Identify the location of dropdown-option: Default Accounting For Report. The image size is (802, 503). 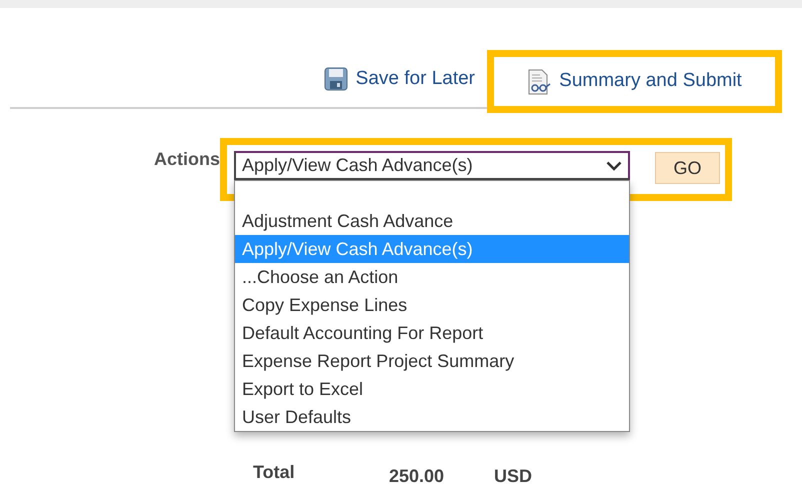
(432, 333).